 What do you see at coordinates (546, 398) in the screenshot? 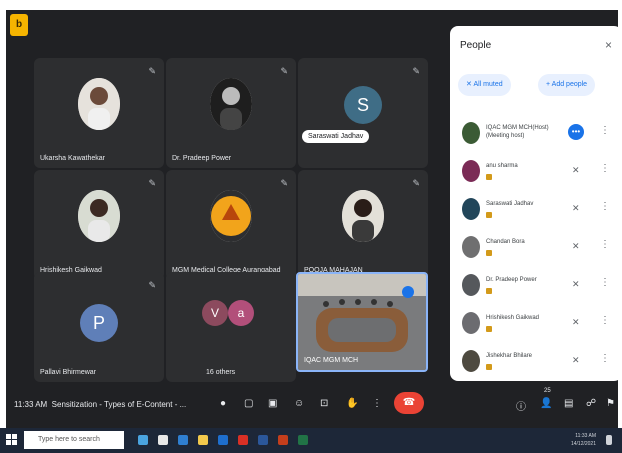
I see `people-icon: 25 👤` at bounding box center [546, 398].